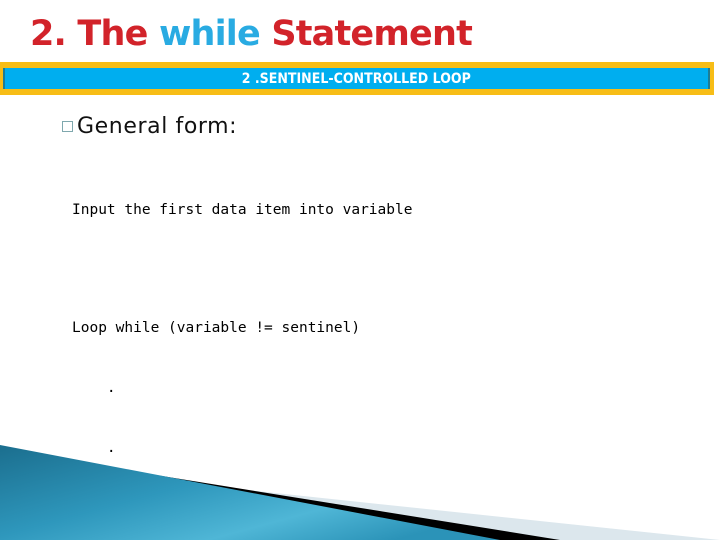 The image size is (720, 540). What do you see at coordinates (67, 126) in the screenshot?
I see `hollow-square-bullet-icon` at bounding box center [67, 126].